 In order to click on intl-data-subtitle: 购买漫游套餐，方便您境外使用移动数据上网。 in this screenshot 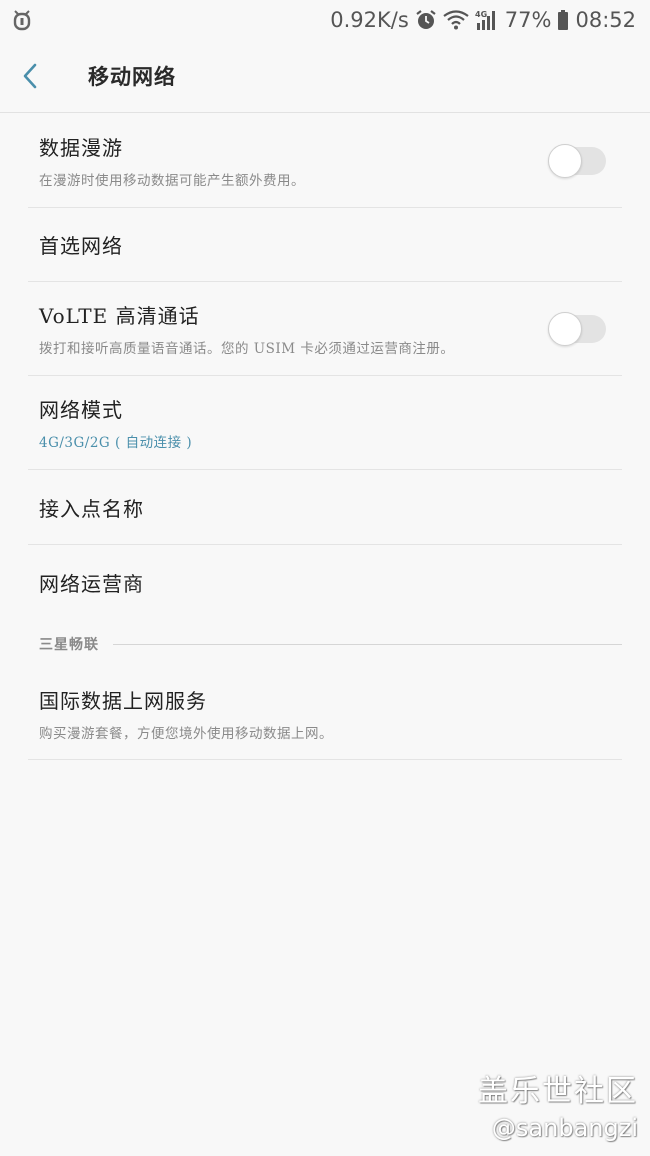, I will do `click(186, 734)`.